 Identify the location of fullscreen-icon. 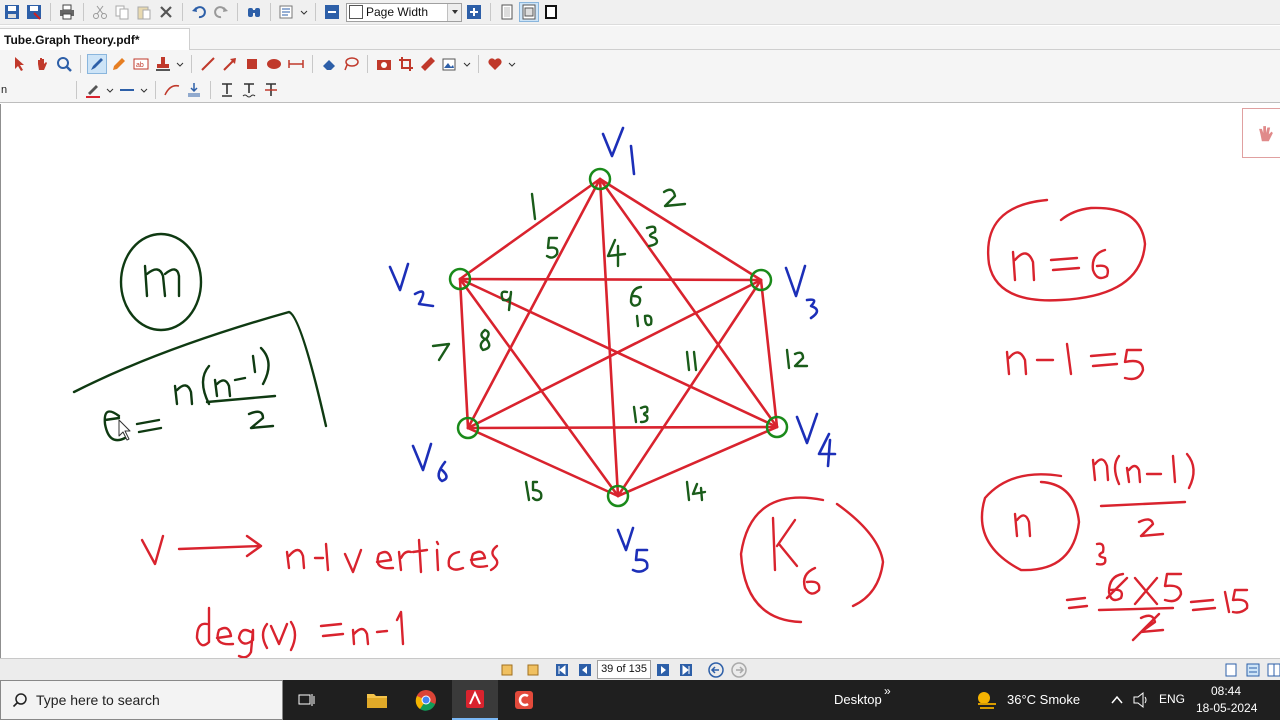
(551, 12).